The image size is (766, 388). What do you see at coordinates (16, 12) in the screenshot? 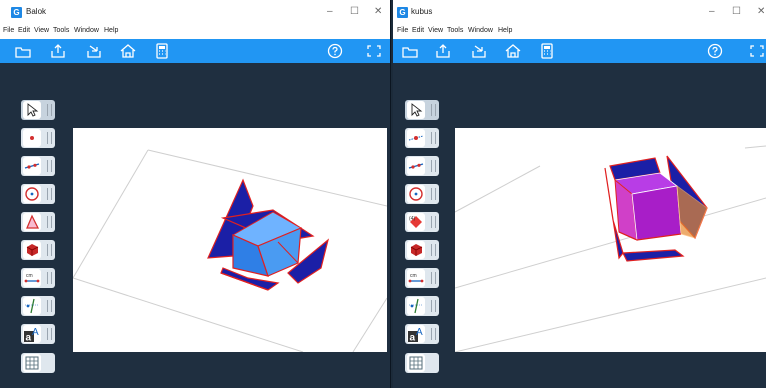
I see `app-icon: G` at bounding box center [16, 12].